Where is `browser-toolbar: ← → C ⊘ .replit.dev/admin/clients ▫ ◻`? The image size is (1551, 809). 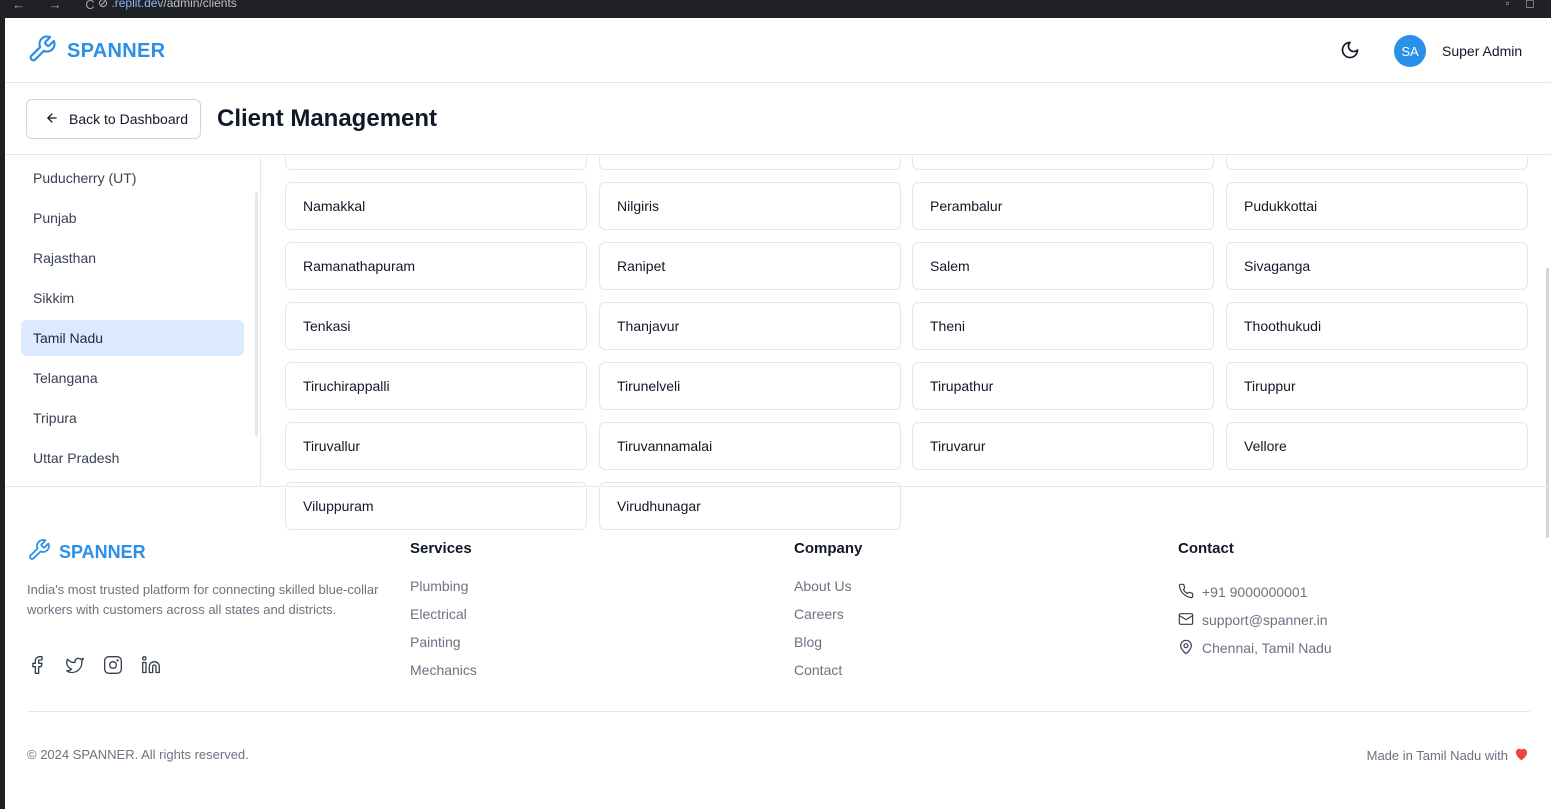 browser-toolbar: ← → C ⊘ .replit.dev/admin/clients ▫ ◻ is located at coordinates (775, 9).